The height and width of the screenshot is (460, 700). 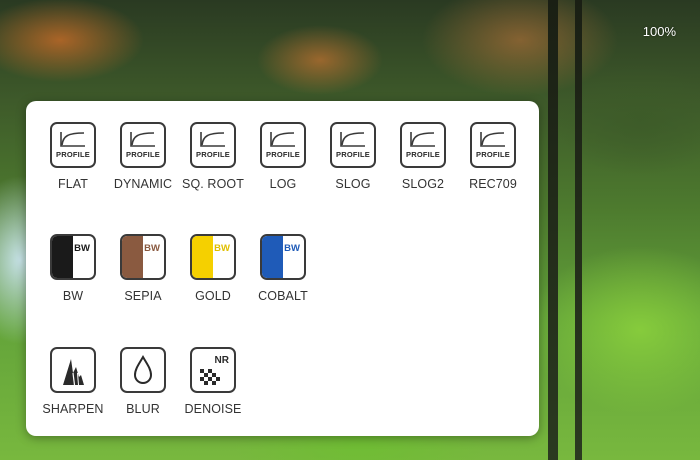 I want to click on filter-label: SHARPEN, so click(x=73, y=409).